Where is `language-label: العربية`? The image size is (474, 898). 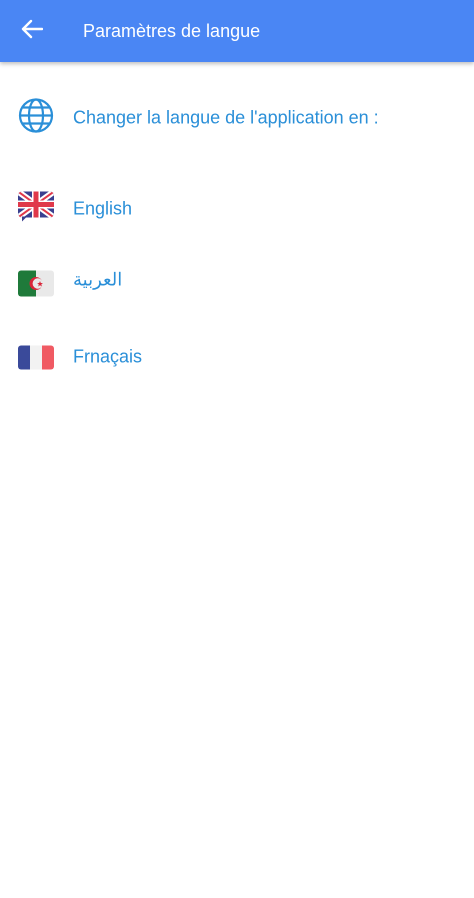
language-label: العربية is located at coordinates (98, 279).